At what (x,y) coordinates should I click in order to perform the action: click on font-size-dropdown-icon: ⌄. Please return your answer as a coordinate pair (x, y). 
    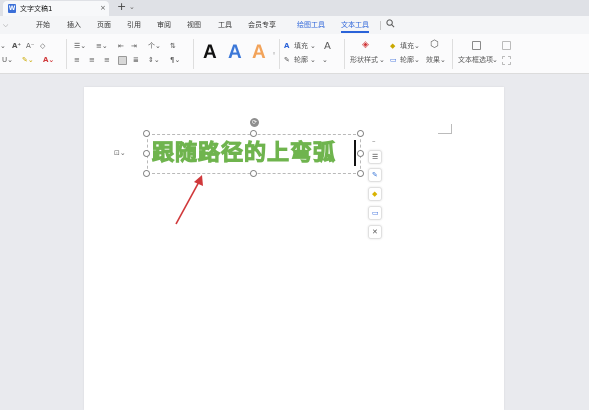
    Looking at the image, I should click on (3, 46).